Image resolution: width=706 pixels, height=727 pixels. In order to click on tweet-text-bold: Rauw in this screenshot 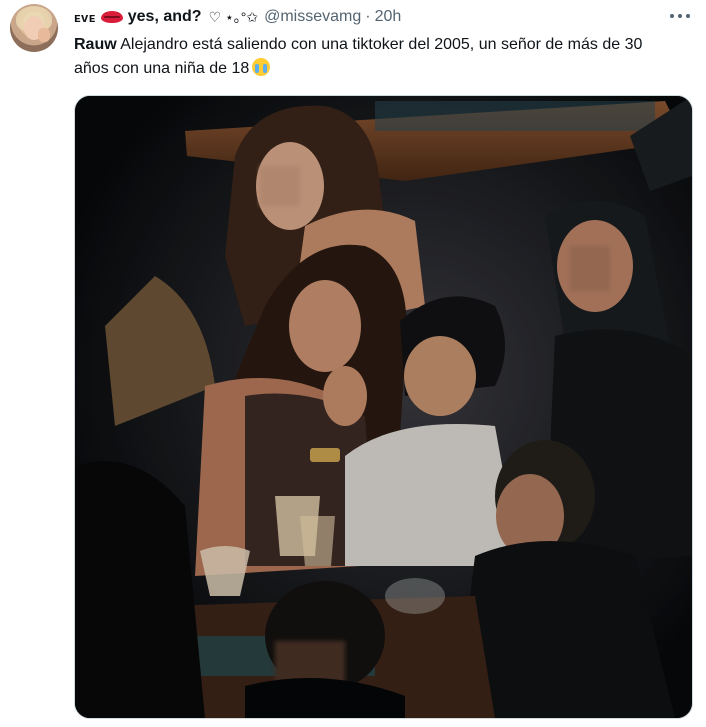, I will do `click(95, 44)`.